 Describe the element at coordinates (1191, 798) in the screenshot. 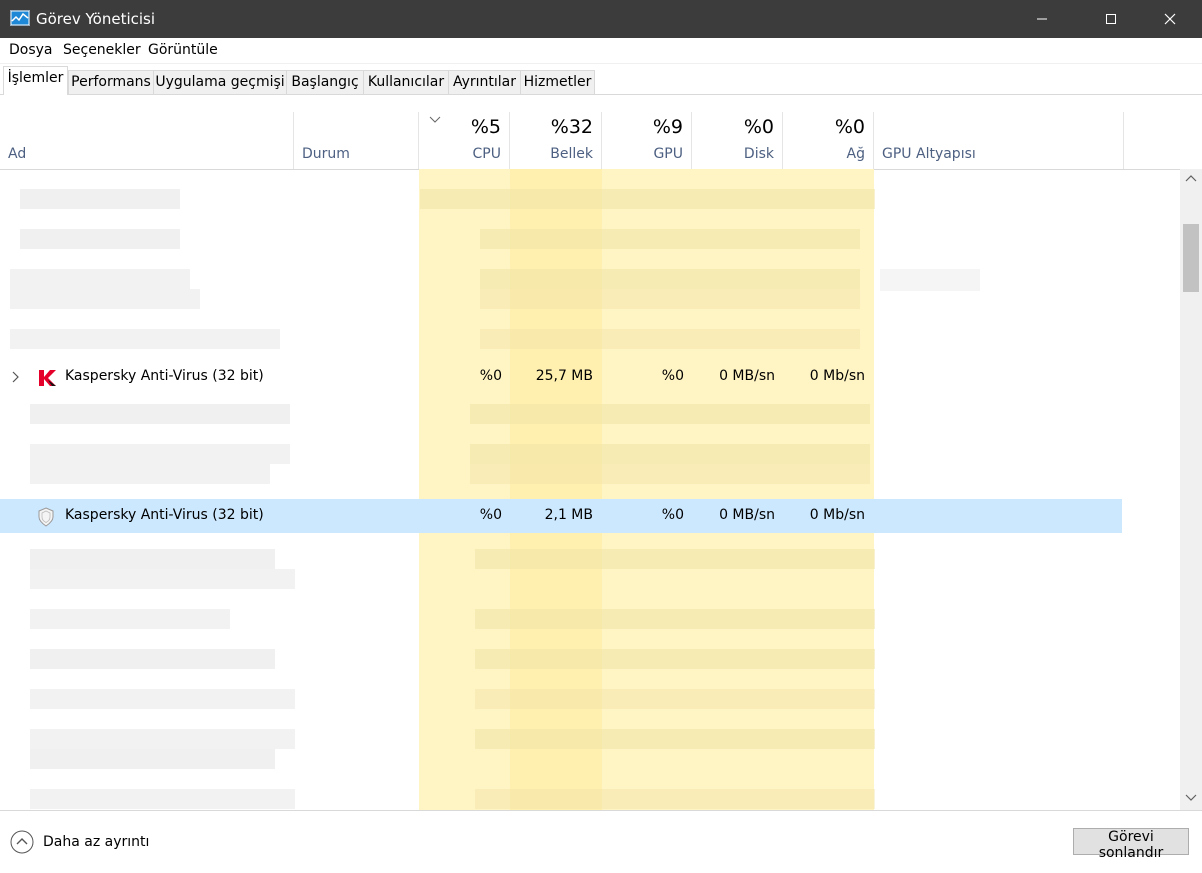

I see `scroll-down-icon` at that location.